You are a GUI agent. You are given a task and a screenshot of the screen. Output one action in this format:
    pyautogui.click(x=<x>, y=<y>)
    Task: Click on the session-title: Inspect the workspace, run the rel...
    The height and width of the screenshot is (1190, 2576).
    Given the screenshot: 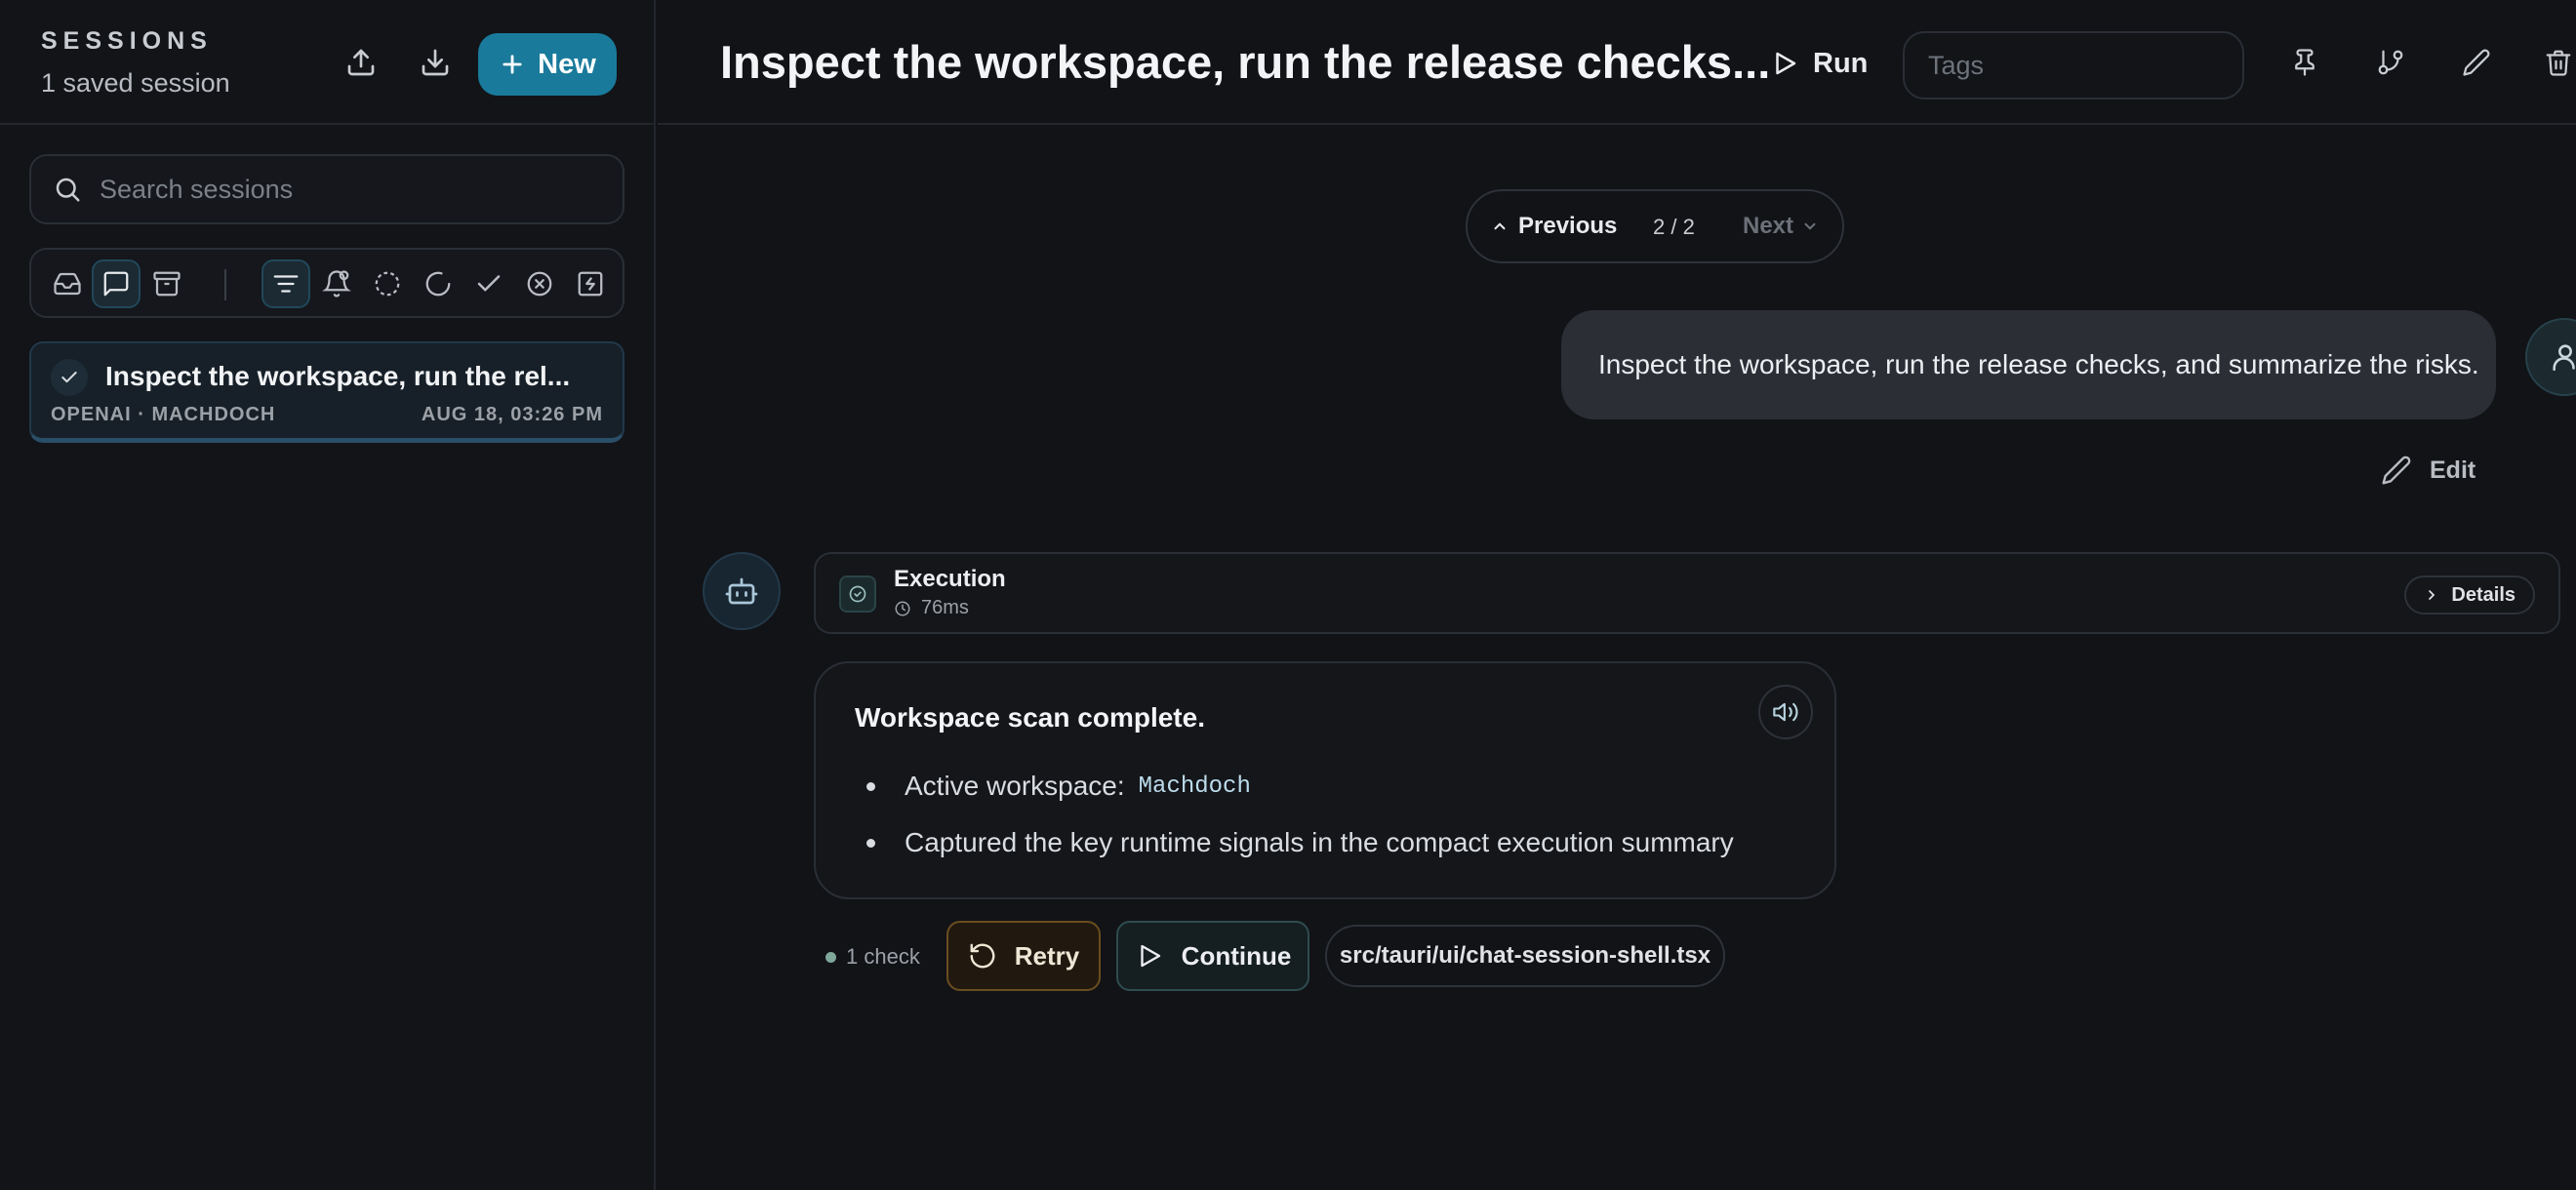 What is the action you would take?
    pyautogui.click(x=338, y=376)
    